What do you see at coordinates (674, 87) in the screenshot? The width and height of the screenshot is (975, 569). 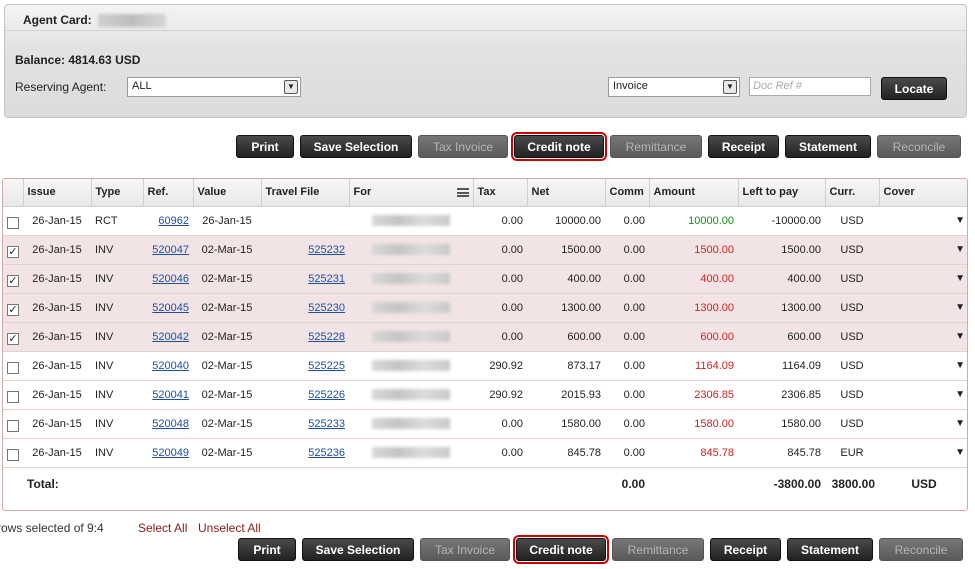 I see `doc-type-select: Invoice ▼` at bounding box center [674, 87].